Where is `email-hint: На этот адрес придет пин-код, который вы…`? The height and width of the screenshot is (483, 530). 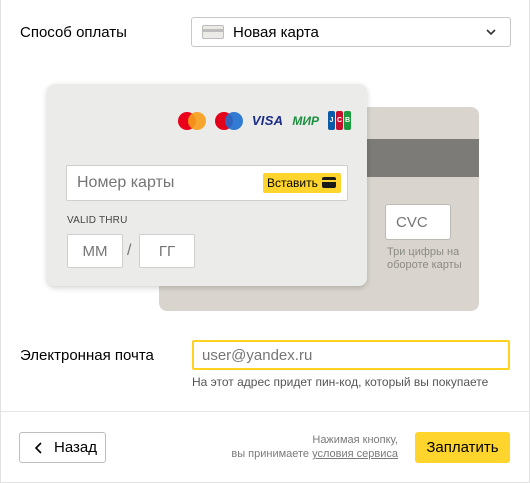
email-hint: На этот адрес придет пин-код, который вы… is located at coordinates (340, 382).